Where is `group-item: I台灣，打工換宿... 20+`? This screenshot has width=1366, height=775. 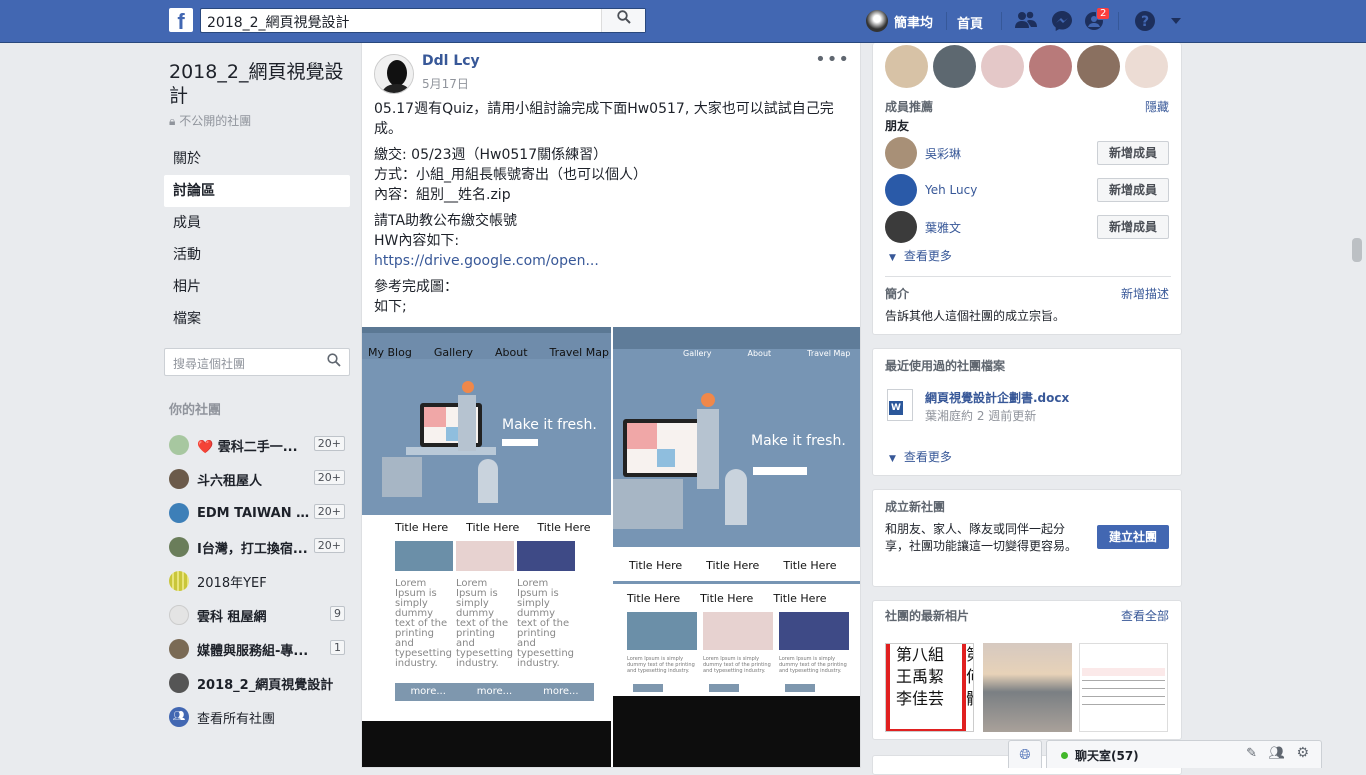
group-item: I台灣，打工換宿... 20+ is located at coordinates (257, 547).